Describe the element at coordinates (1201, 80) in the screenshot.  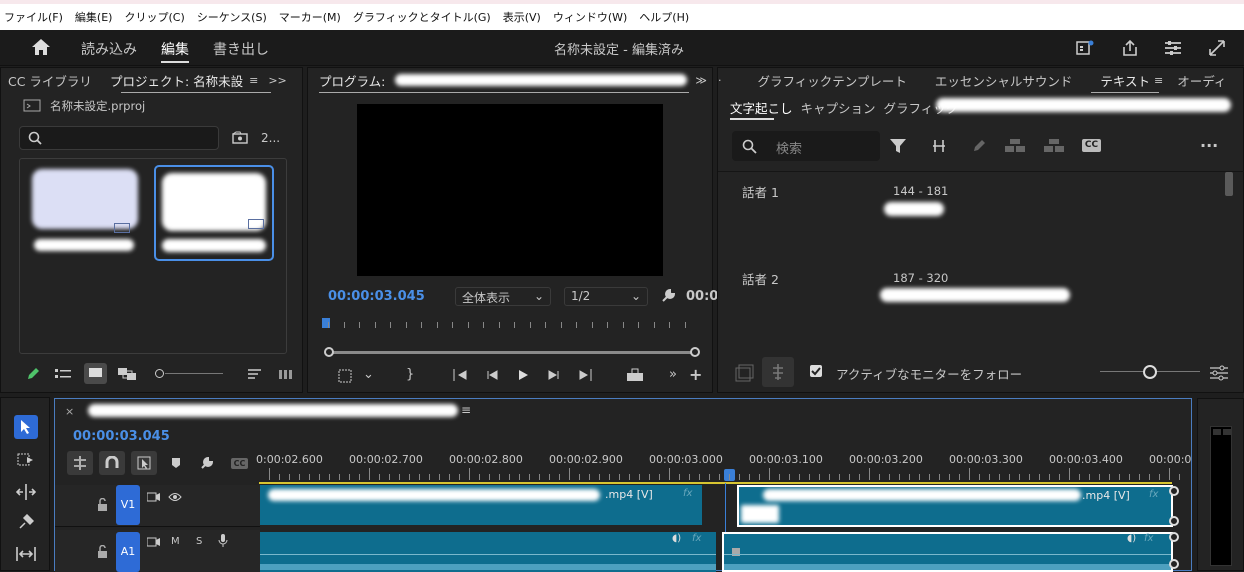
I see `tab-audio: オーディ` at that location.